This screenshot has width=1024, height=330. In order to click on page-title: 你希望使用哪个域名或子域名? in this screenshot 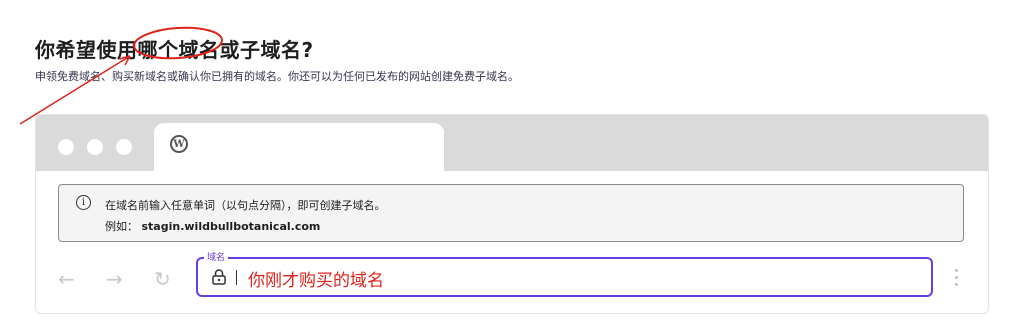, I will do `click(174, 50)`.